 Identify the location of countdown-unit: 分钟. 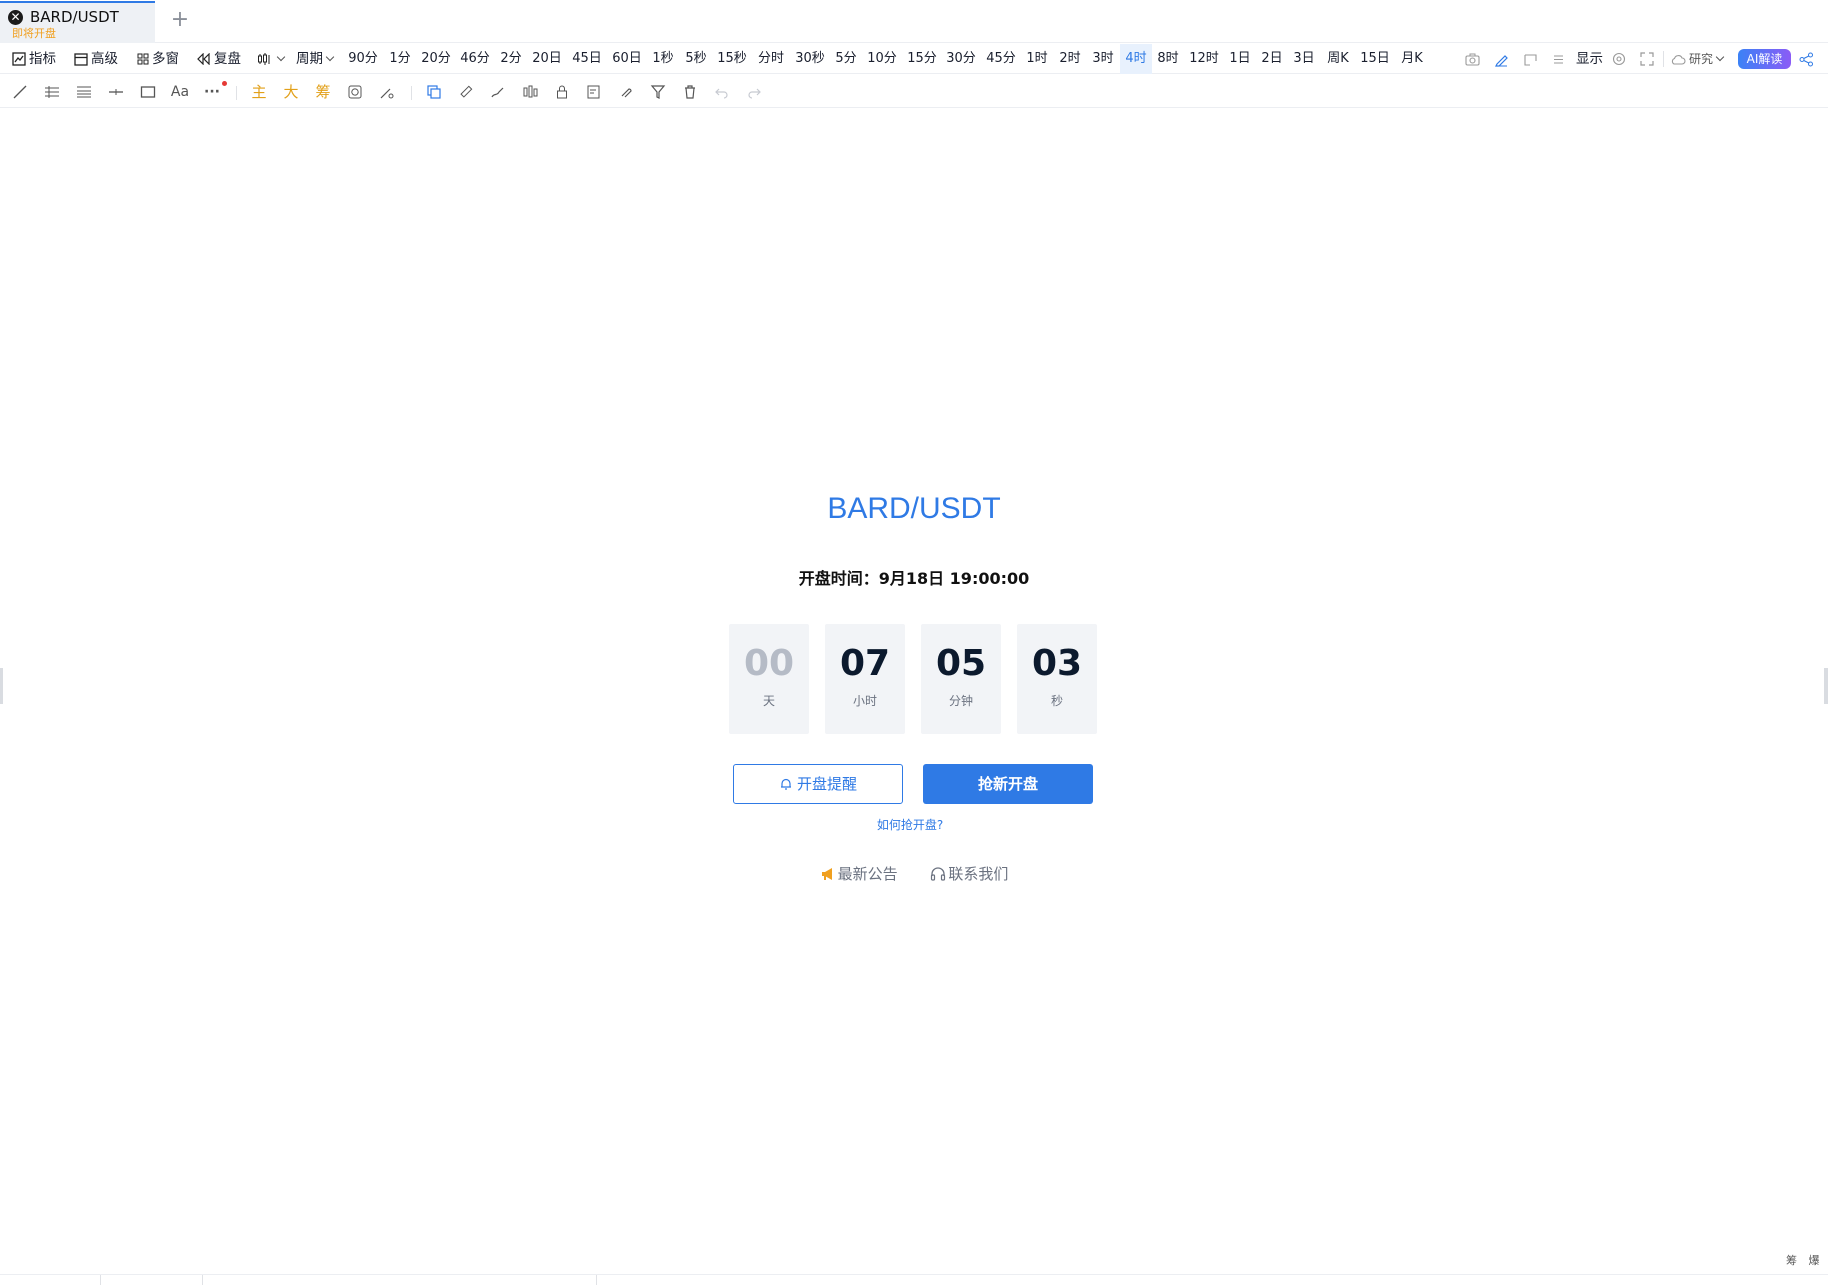
(960, 701).